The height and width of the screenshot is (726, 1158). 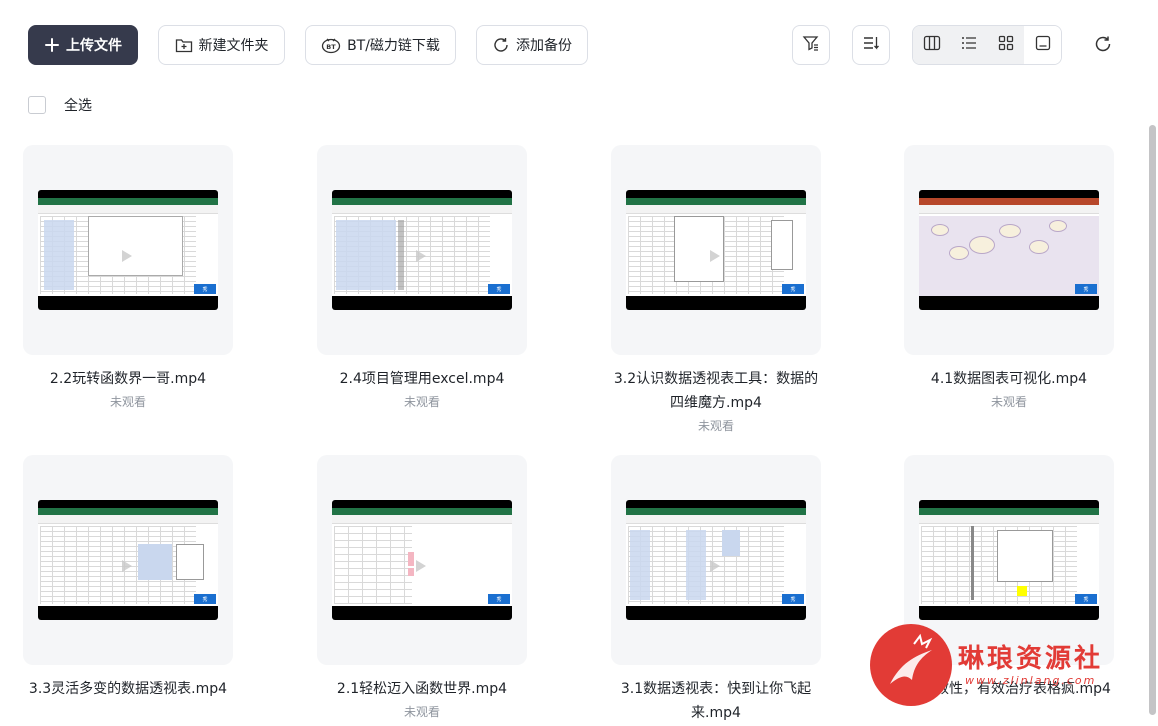 I want to click on refresh-button, so click(x=1103, y=46).